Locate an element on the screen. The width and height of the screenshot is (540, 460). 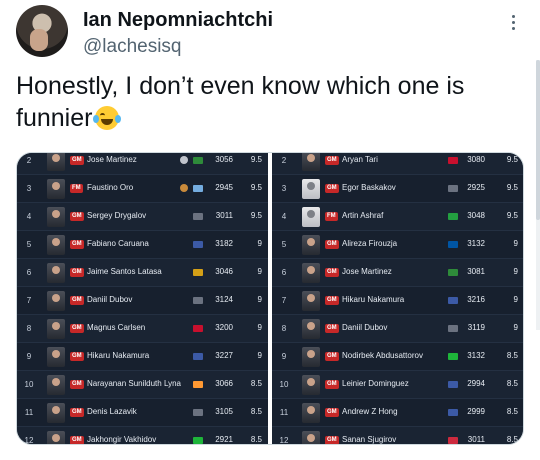
leaderboard-row: 2 GM Aryan Tari 3080 9.5 is located at coordinates (397, 164).